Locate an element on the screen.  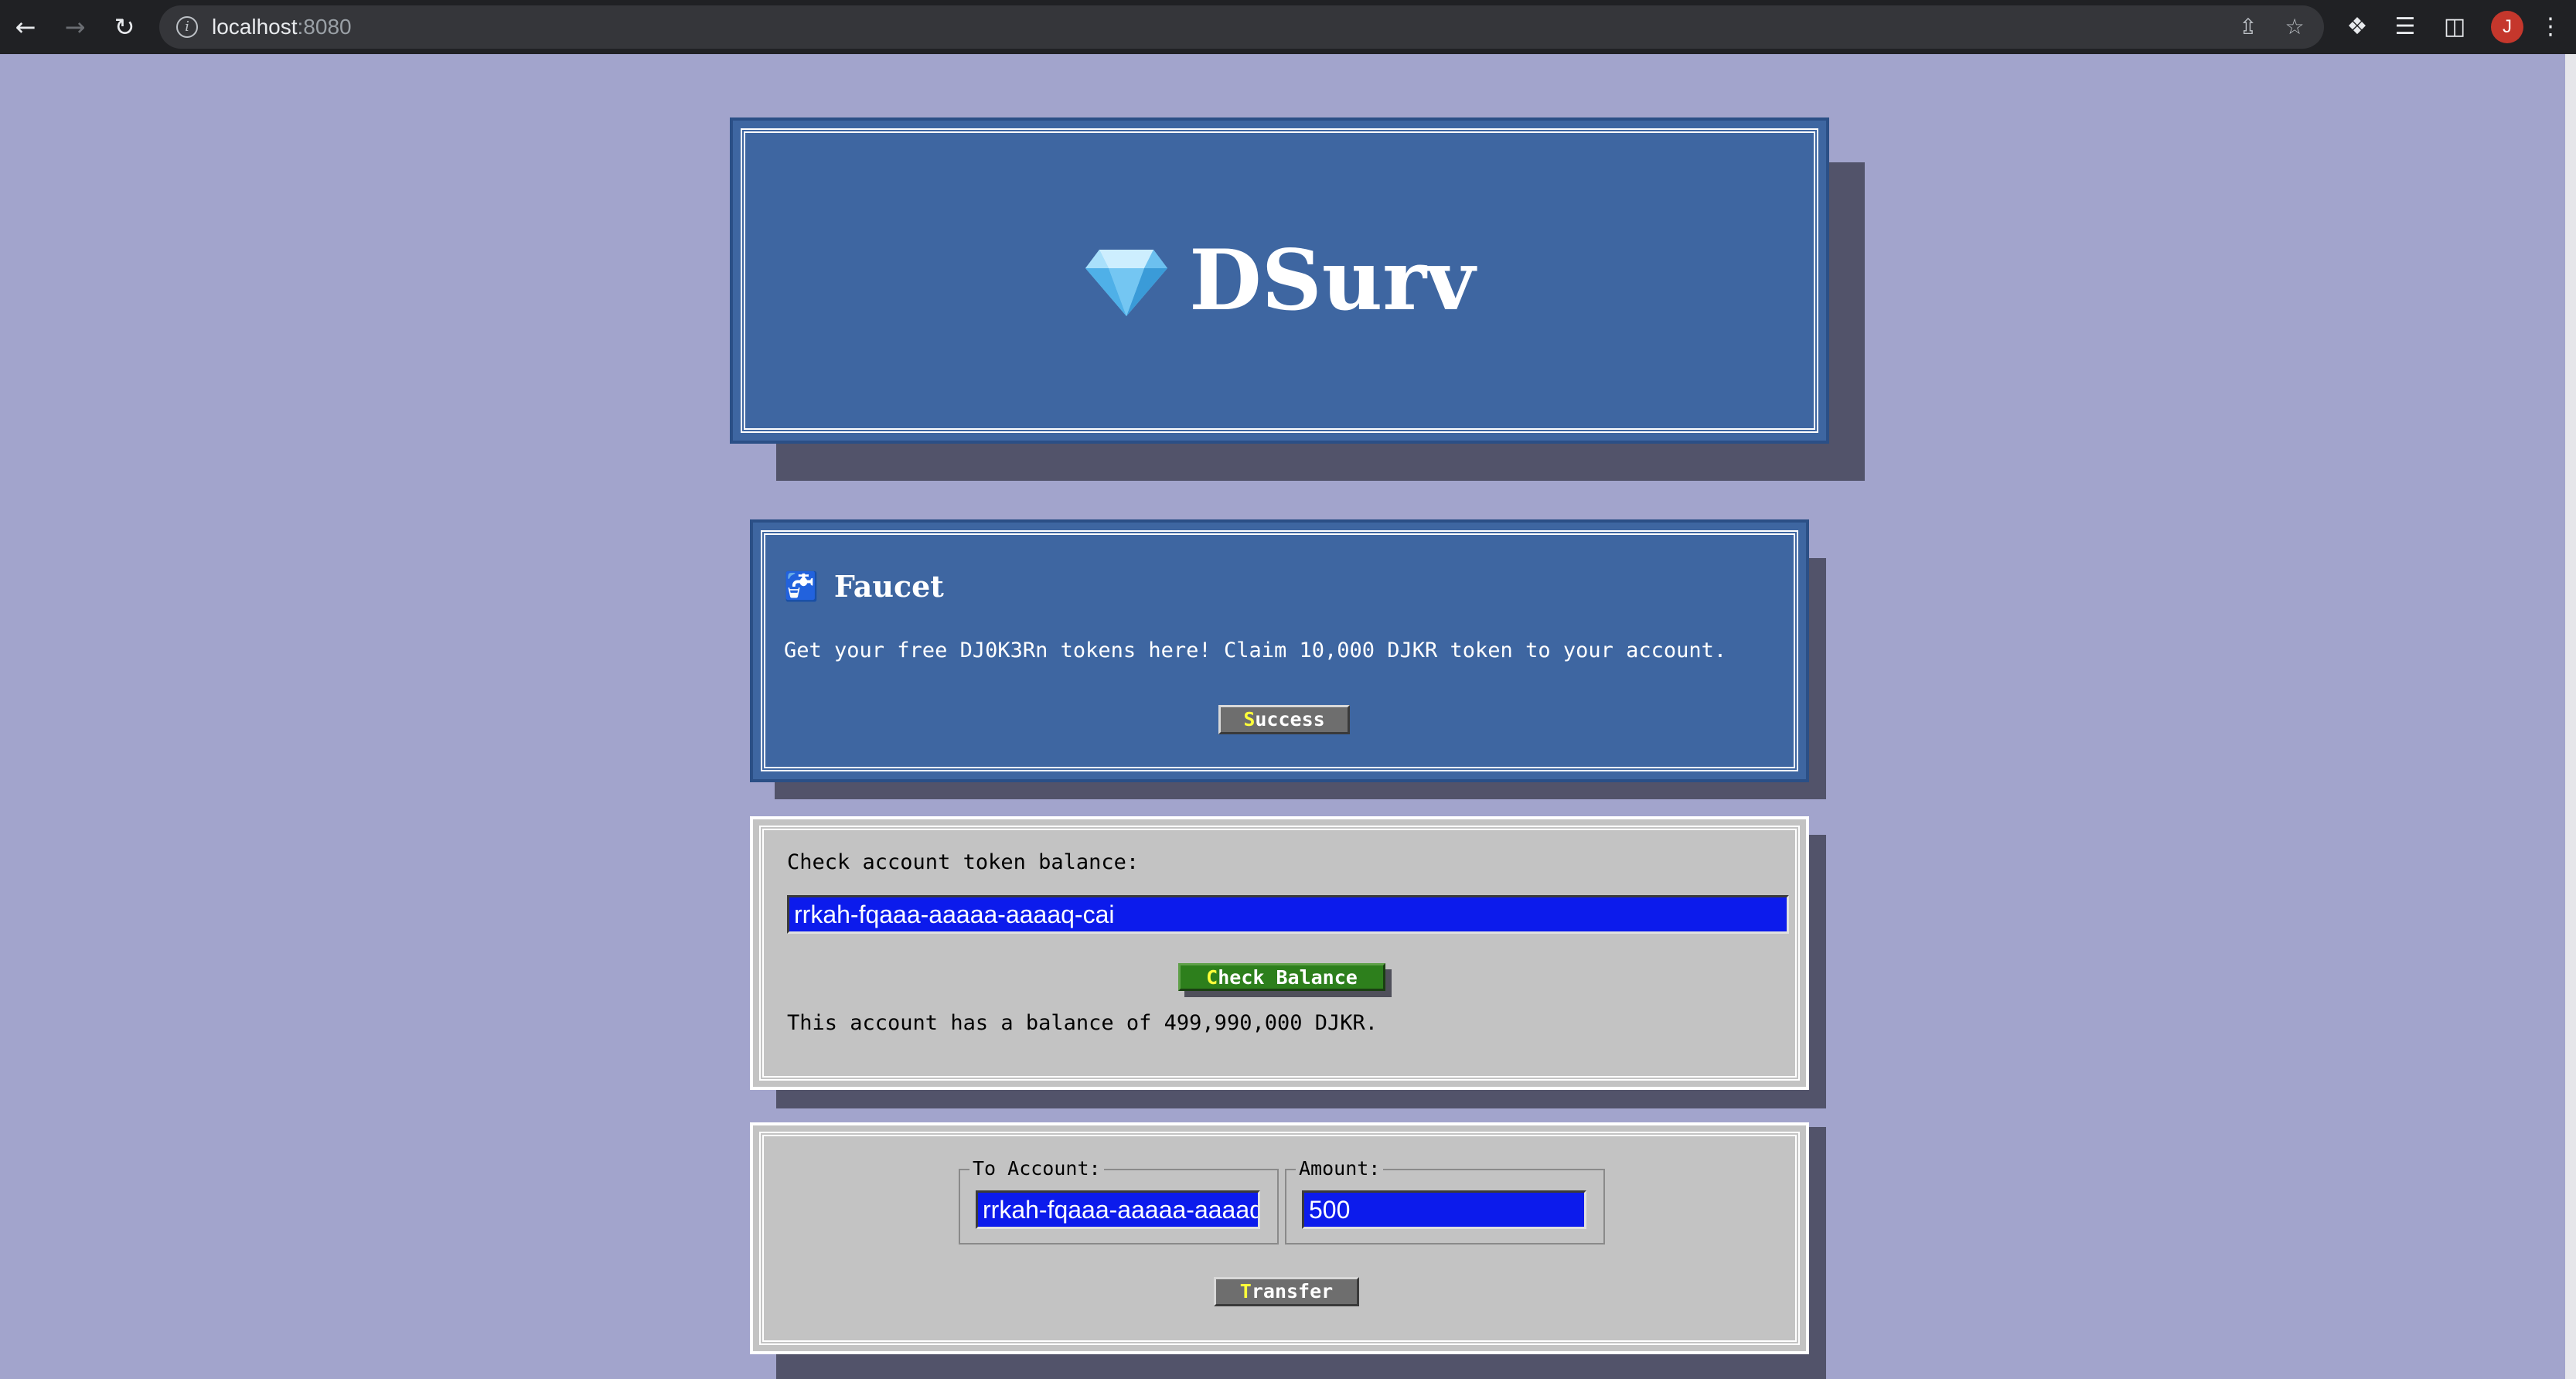
to-account-fieldset: To Account: rrkah-fqaaa-aaaaa-aaaaq-cai is located at coordinates (1119, 1201).